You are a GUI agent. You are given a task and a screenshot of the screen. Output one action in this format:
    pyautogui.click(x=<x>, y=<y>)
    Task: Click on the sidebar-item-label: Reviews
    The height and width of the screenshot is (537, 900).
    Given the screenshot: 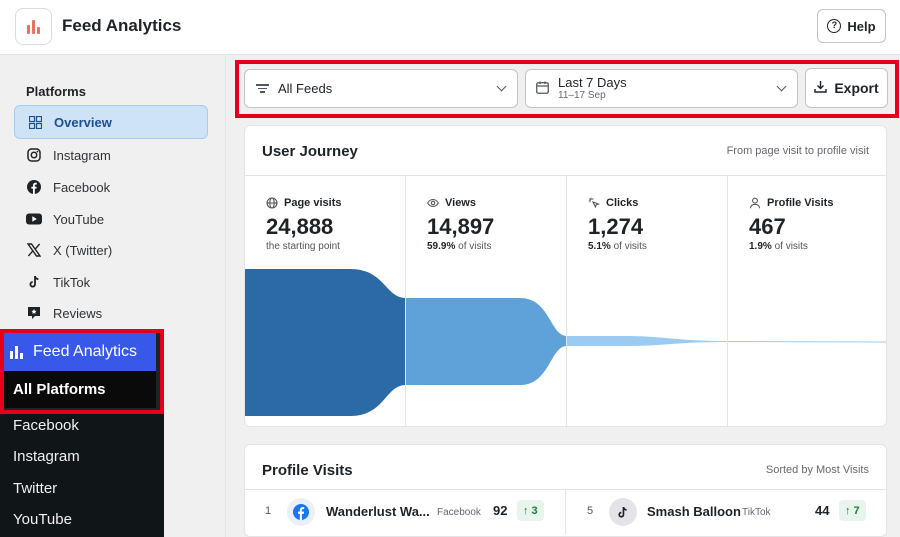 What is the action you would take?
    pyautogui.click(x=78, y=313)
    